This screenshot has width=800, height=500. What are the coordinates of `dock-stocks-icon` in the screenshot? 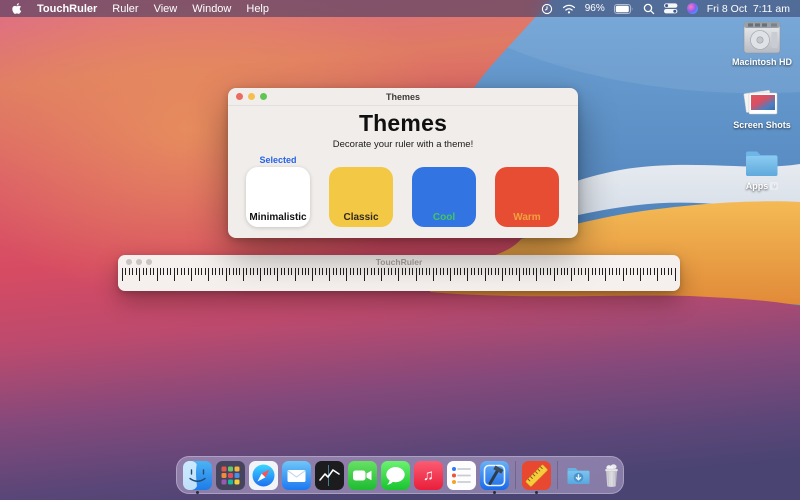 It's located at (329, 475).